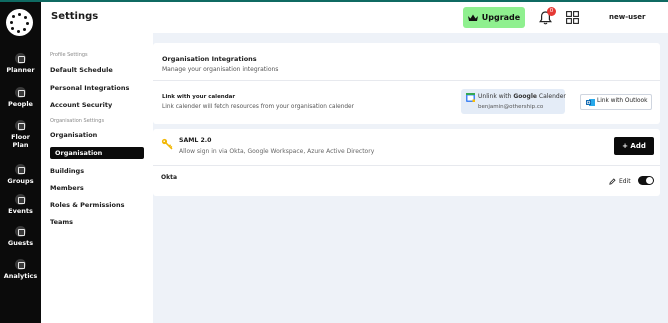  I want to click on upgrade-button: Upgrade, so click(494, 17).